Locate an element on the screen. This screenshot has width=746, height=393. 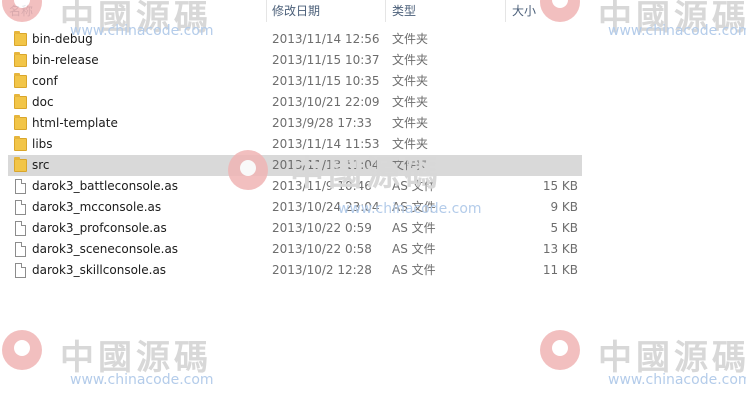
file-name: libs is located at coordinates (42, 144).